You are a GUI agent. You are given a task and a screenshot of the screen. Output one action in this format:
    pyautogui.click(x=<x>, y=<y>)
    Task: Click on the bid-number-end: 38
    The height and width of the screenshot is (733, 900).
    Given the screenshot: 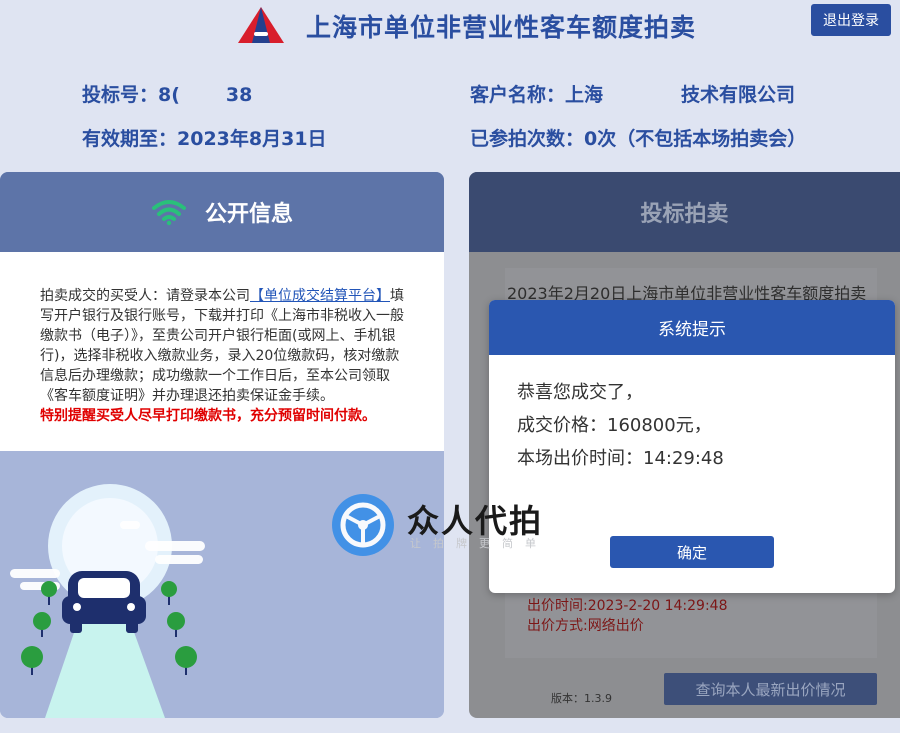 What is the action you would take?
    pyautogui.click(x=239, y=95)
    